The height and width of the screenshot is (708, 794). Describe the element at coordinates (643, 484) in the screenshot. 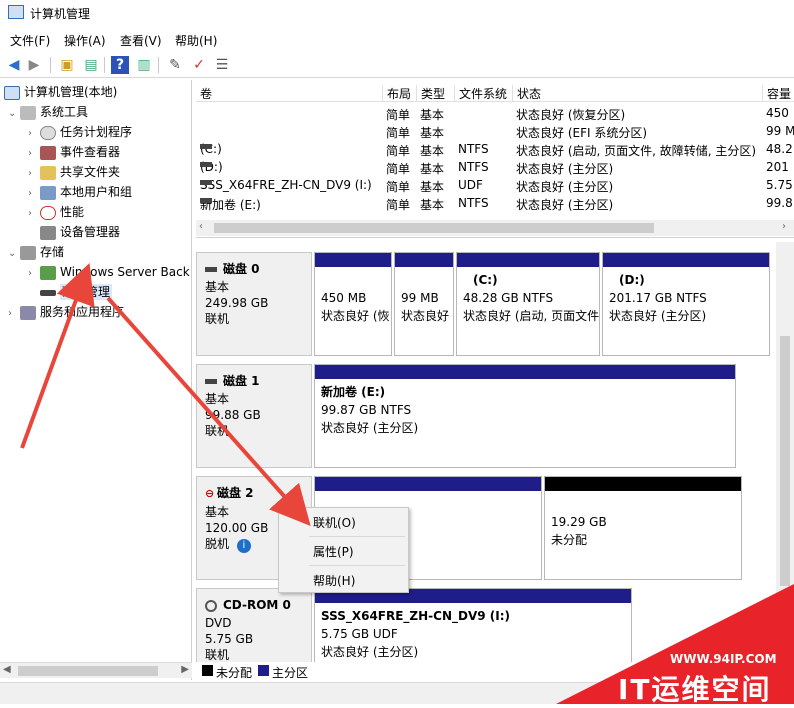

I see `unallocated-bar` at that location.